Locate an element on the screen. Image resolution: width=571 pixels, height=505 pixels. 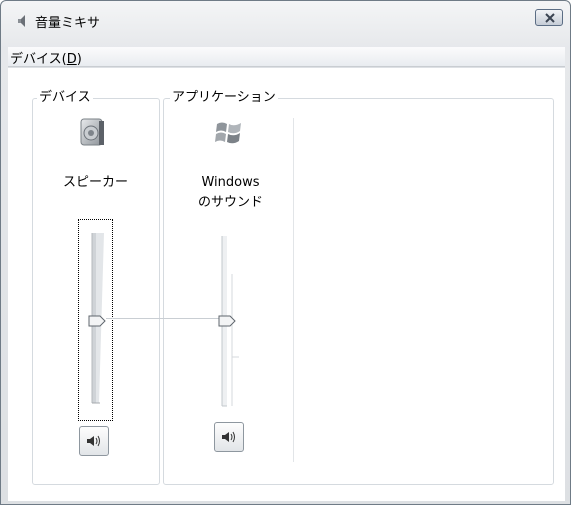
menu-device: デバイス(D) is located at coordinates (46, 57).